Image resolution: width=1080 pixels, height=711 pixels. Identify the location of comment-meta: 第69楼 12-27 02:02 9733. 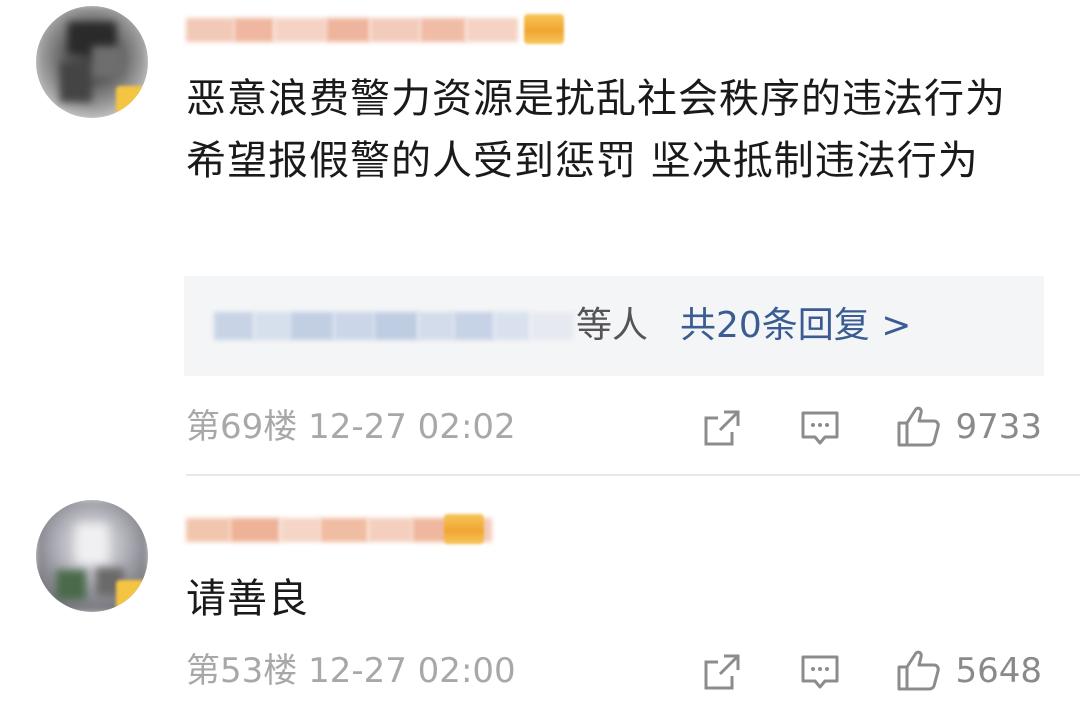
(616, 427).